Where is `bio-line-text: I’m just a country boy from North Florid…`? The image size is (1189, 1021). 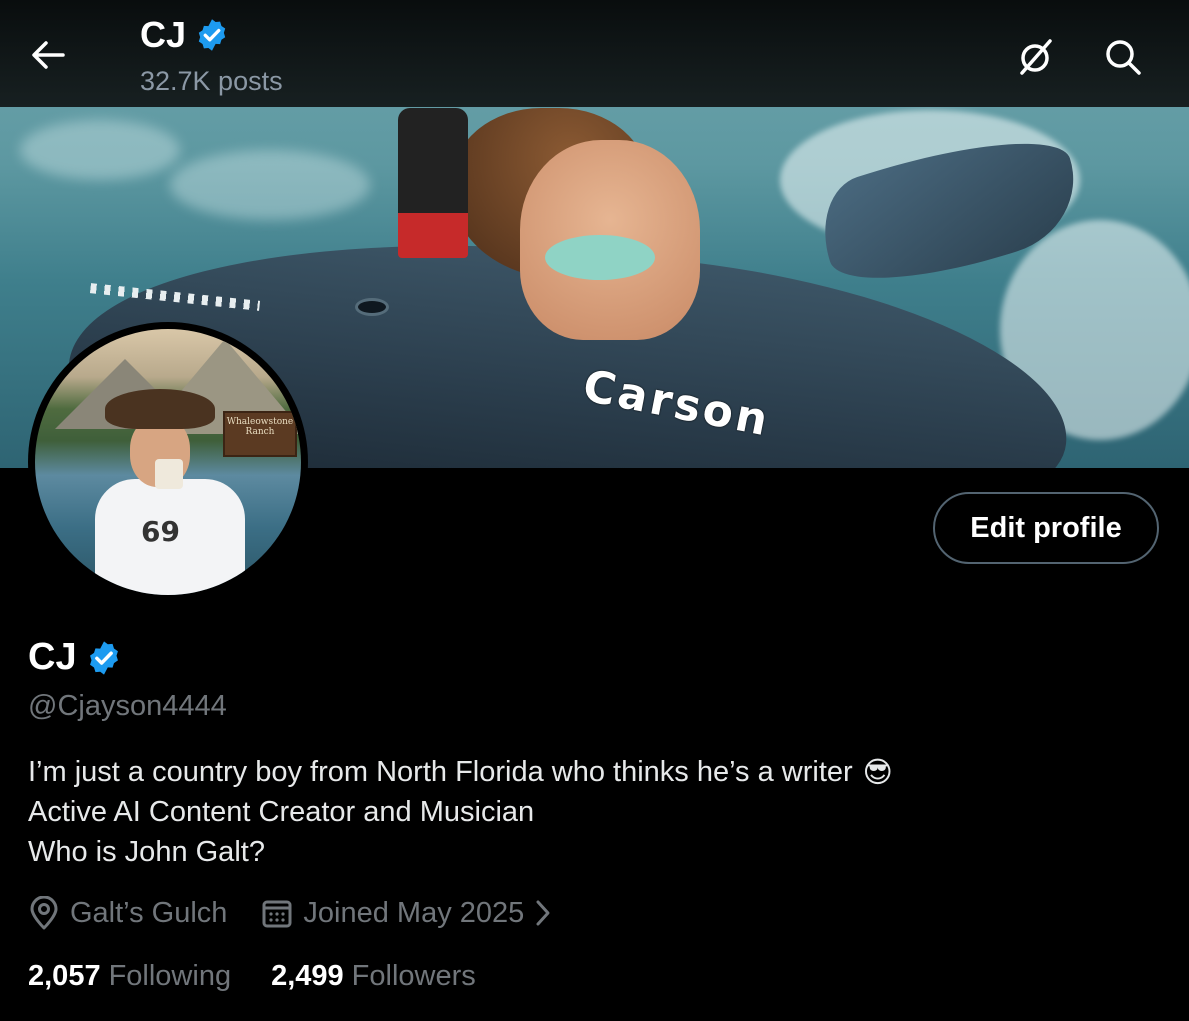 bio-line-text: I’m just a country boy from North Florid… is located at coordinates (440, 772).